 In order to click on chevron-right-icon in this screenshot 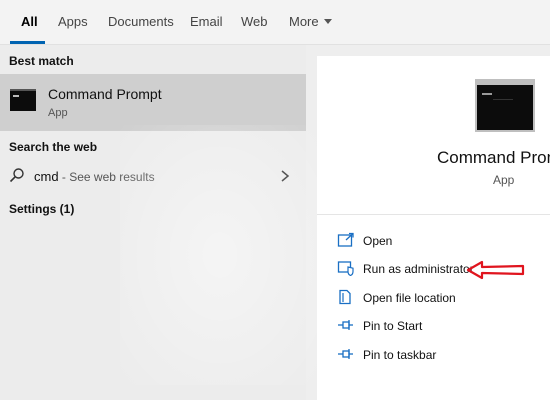, I will do `click(285, 176)`.